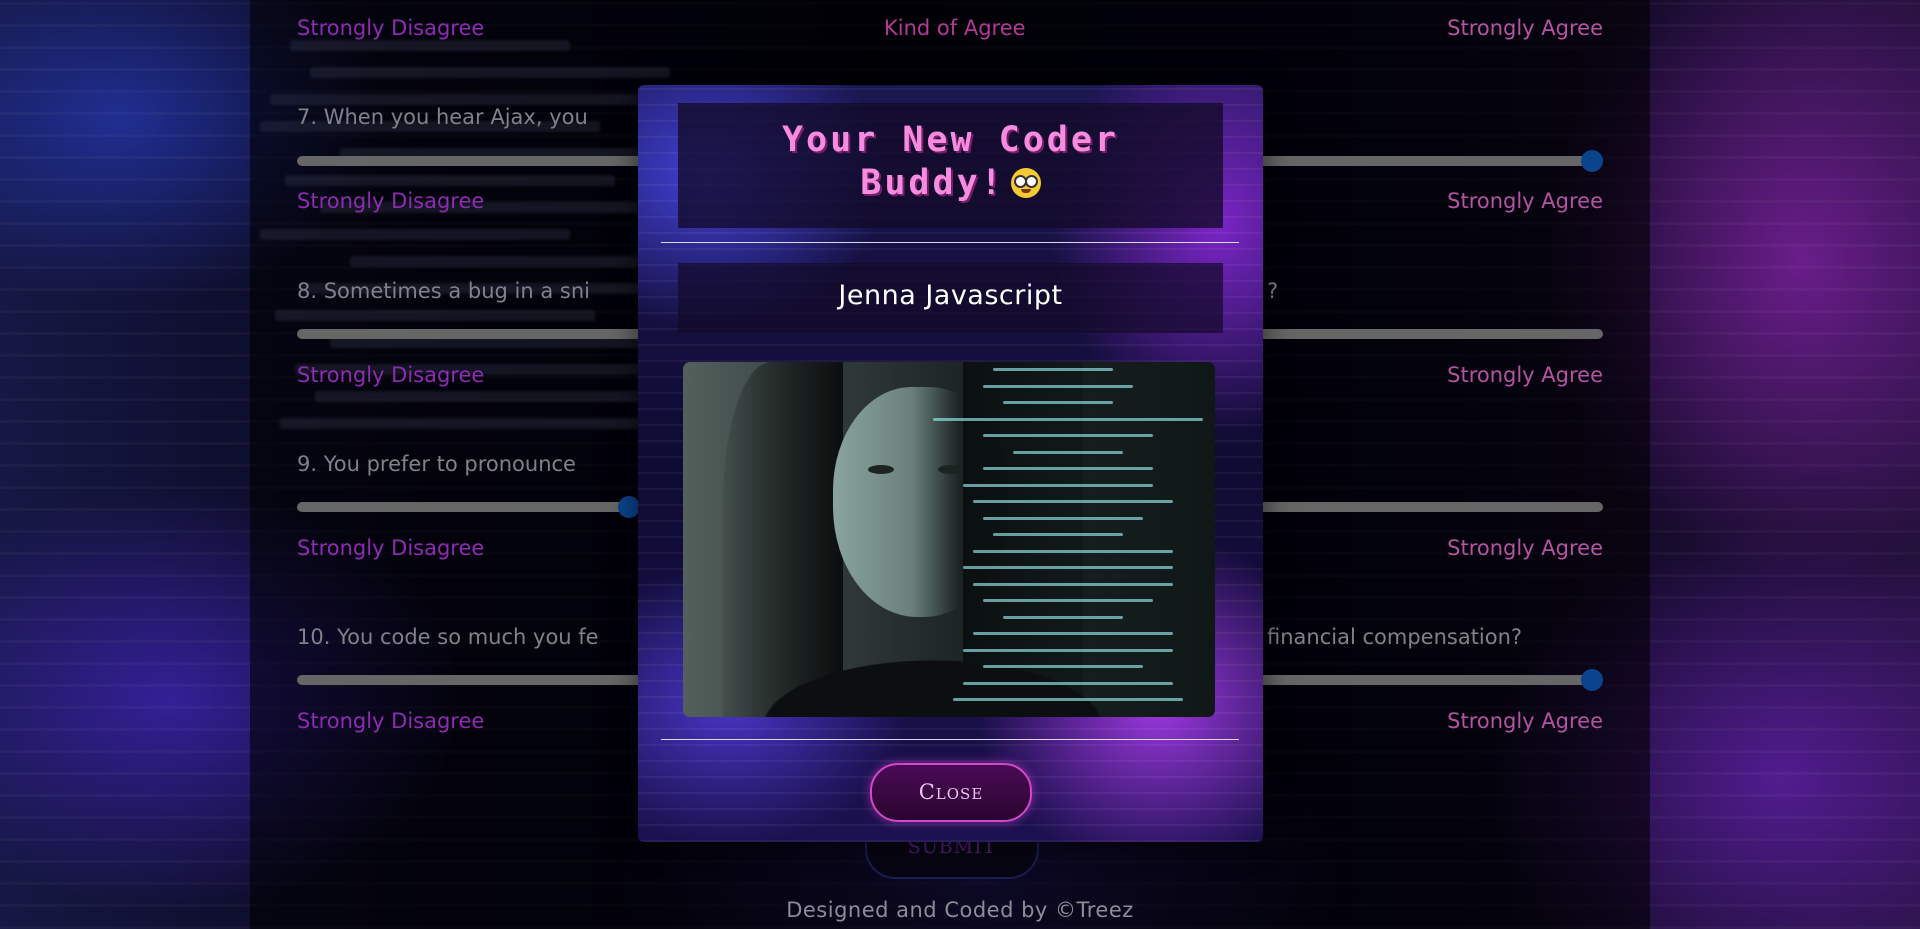 The image size is (1920, 929). Describe the element at coordinates (950, 295) in the screenshot. I see `buddy-name: Jenna Javascript` at that location.